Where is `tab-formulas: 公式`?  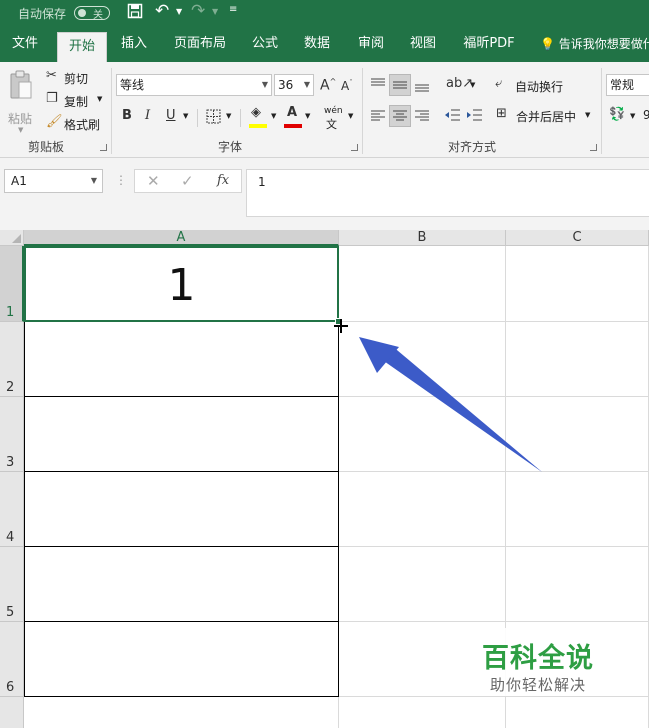 tab-formulas: 公式 is located at coordinates (265, 44).